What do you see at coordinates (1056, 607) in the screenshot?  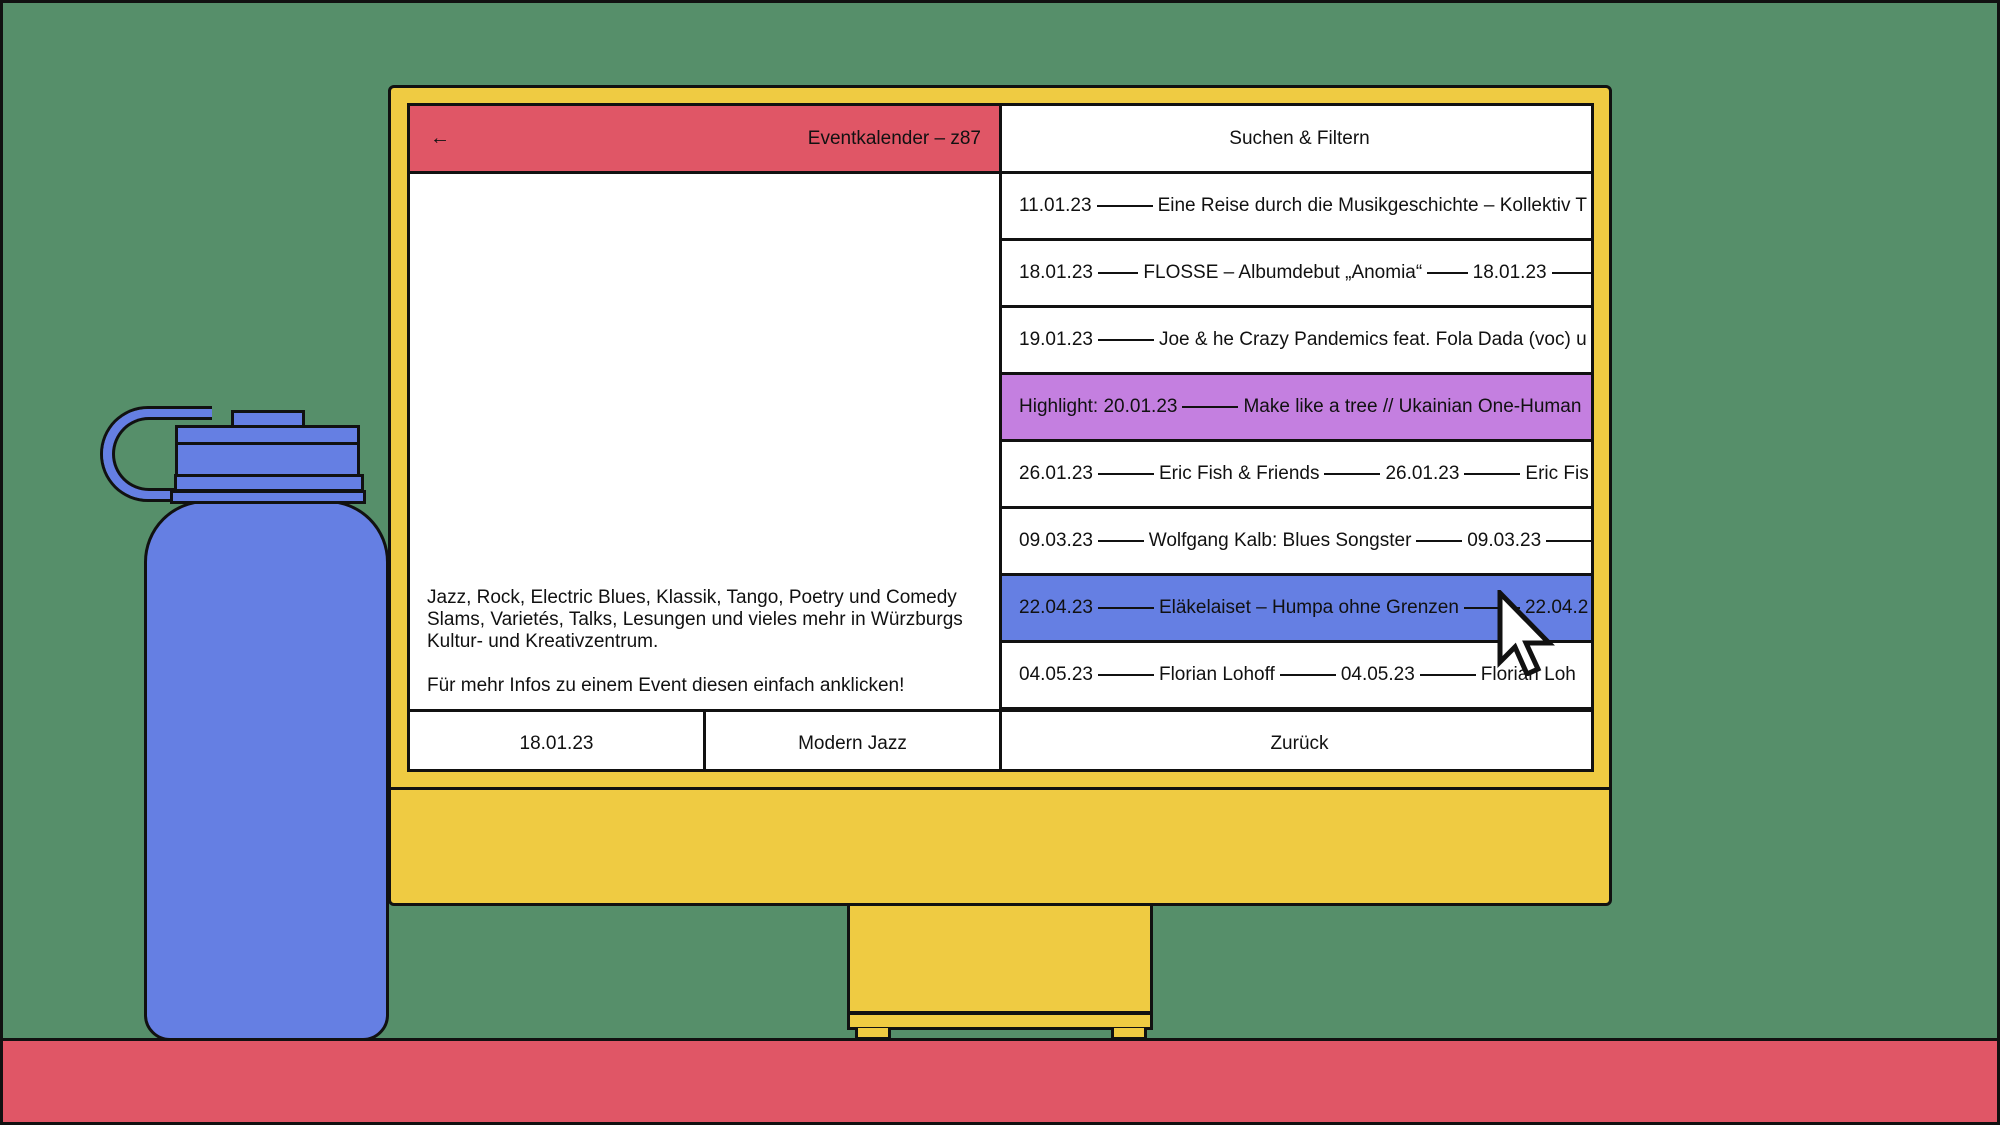 I see `event-text: 22.04.23` at bounding box center [1056, 607].